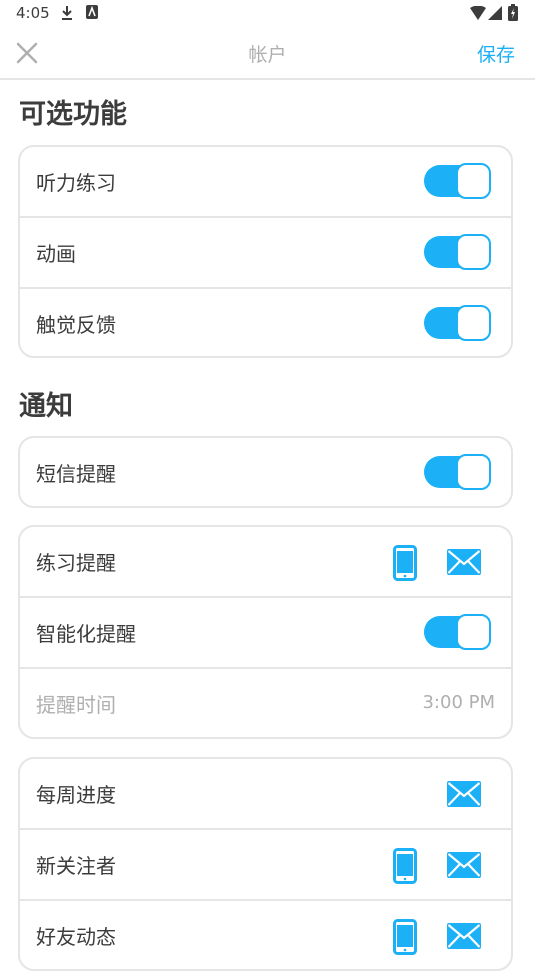 Image resolution: width=535 pixels, height=971 pixels. What do you see at coordinates (76, 183) in the screenshot?
I see `setting-label-listening: 听力练习` at bounding box center [76, 183].